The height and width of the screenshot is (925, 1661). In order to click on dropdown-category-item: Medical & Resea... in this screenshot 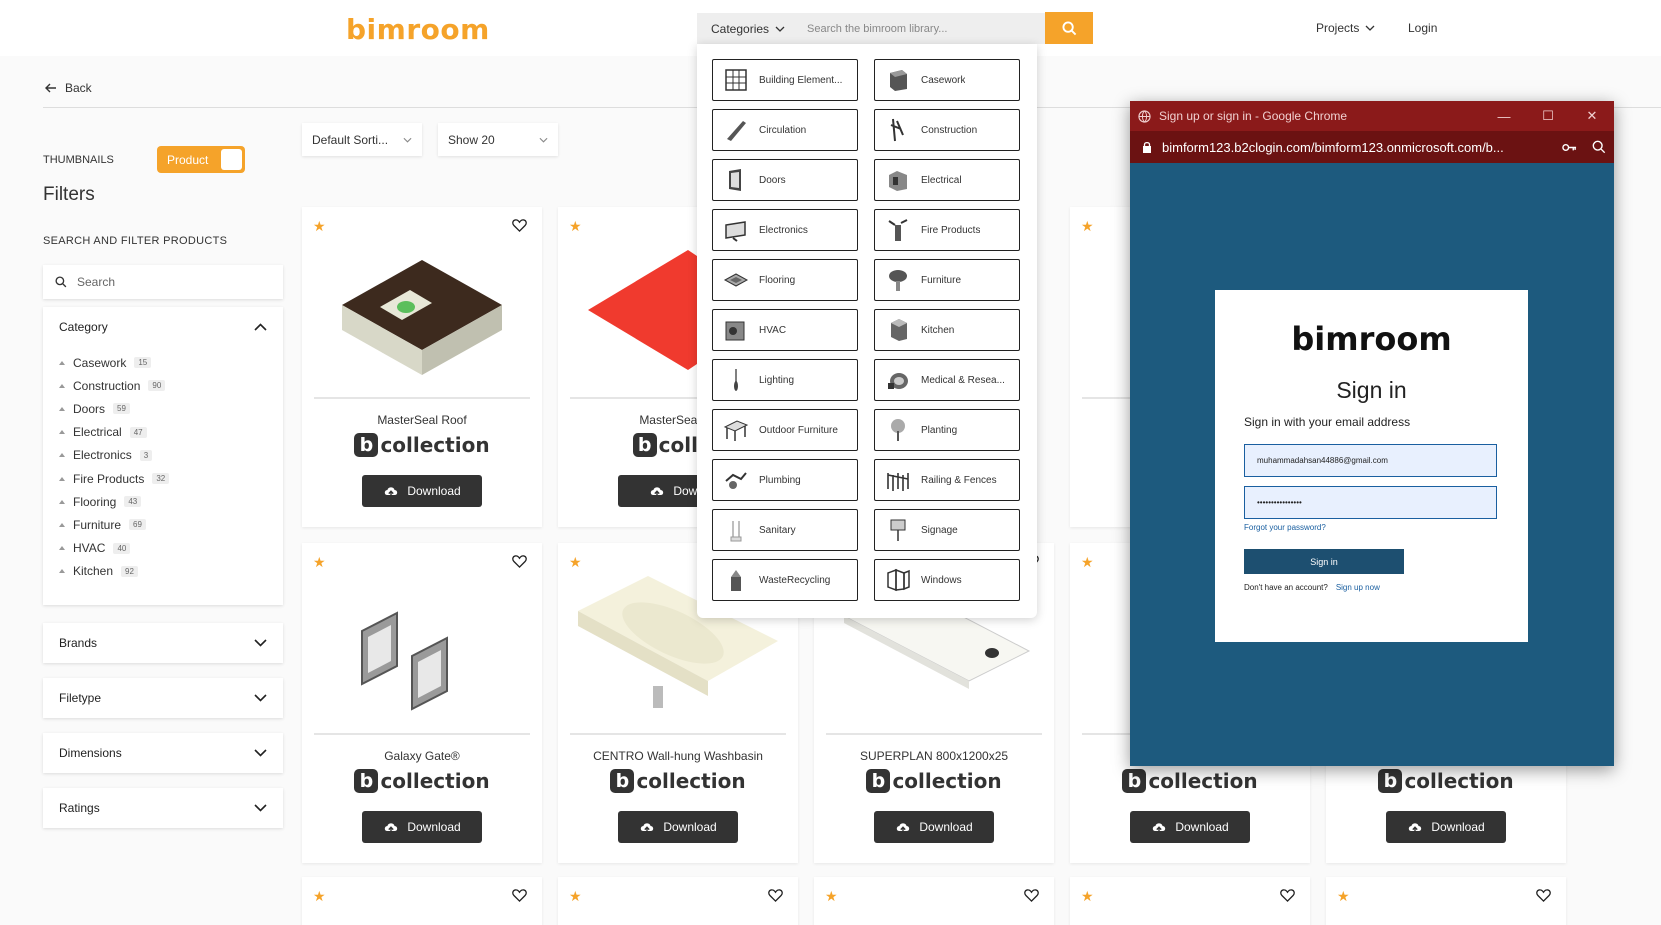, I will do `click(947, 380)`.